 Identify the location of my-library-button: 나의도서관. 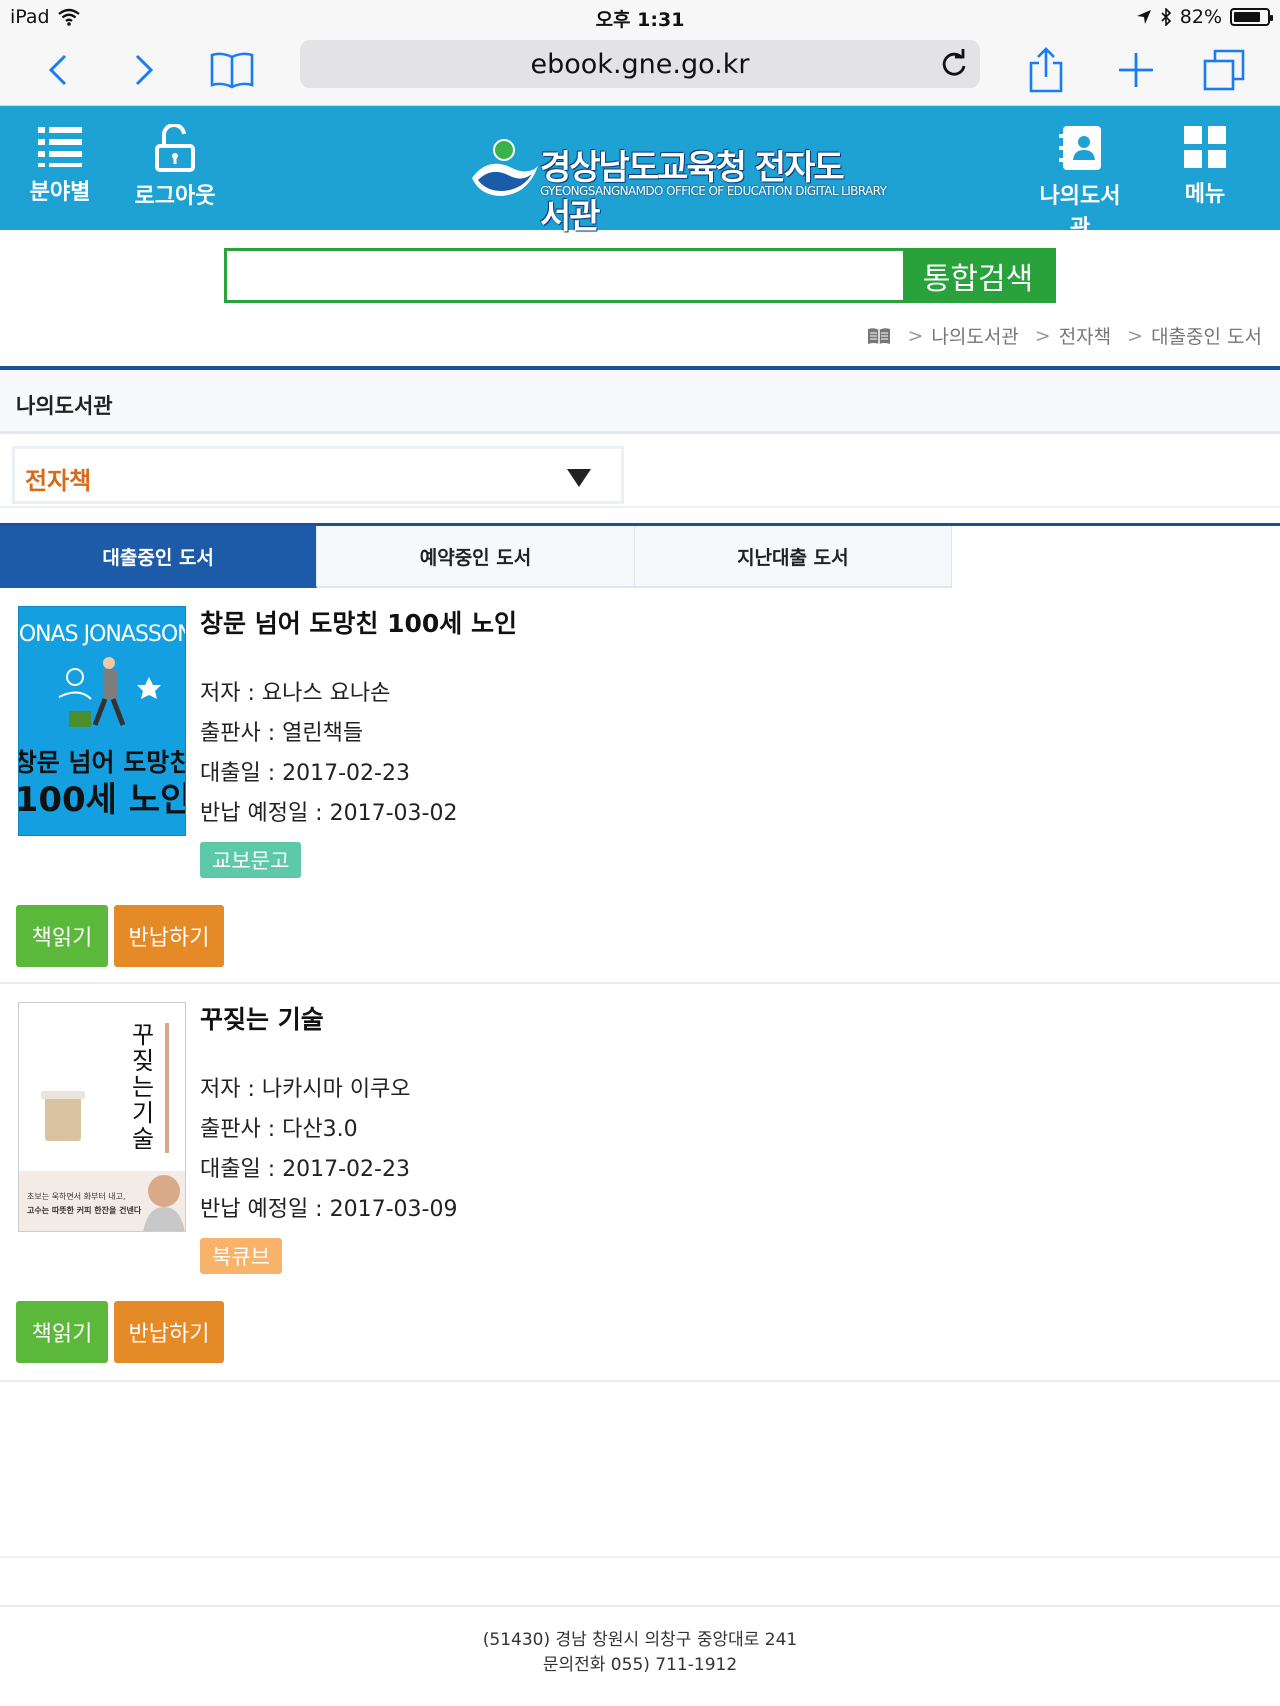
(1080, 183).